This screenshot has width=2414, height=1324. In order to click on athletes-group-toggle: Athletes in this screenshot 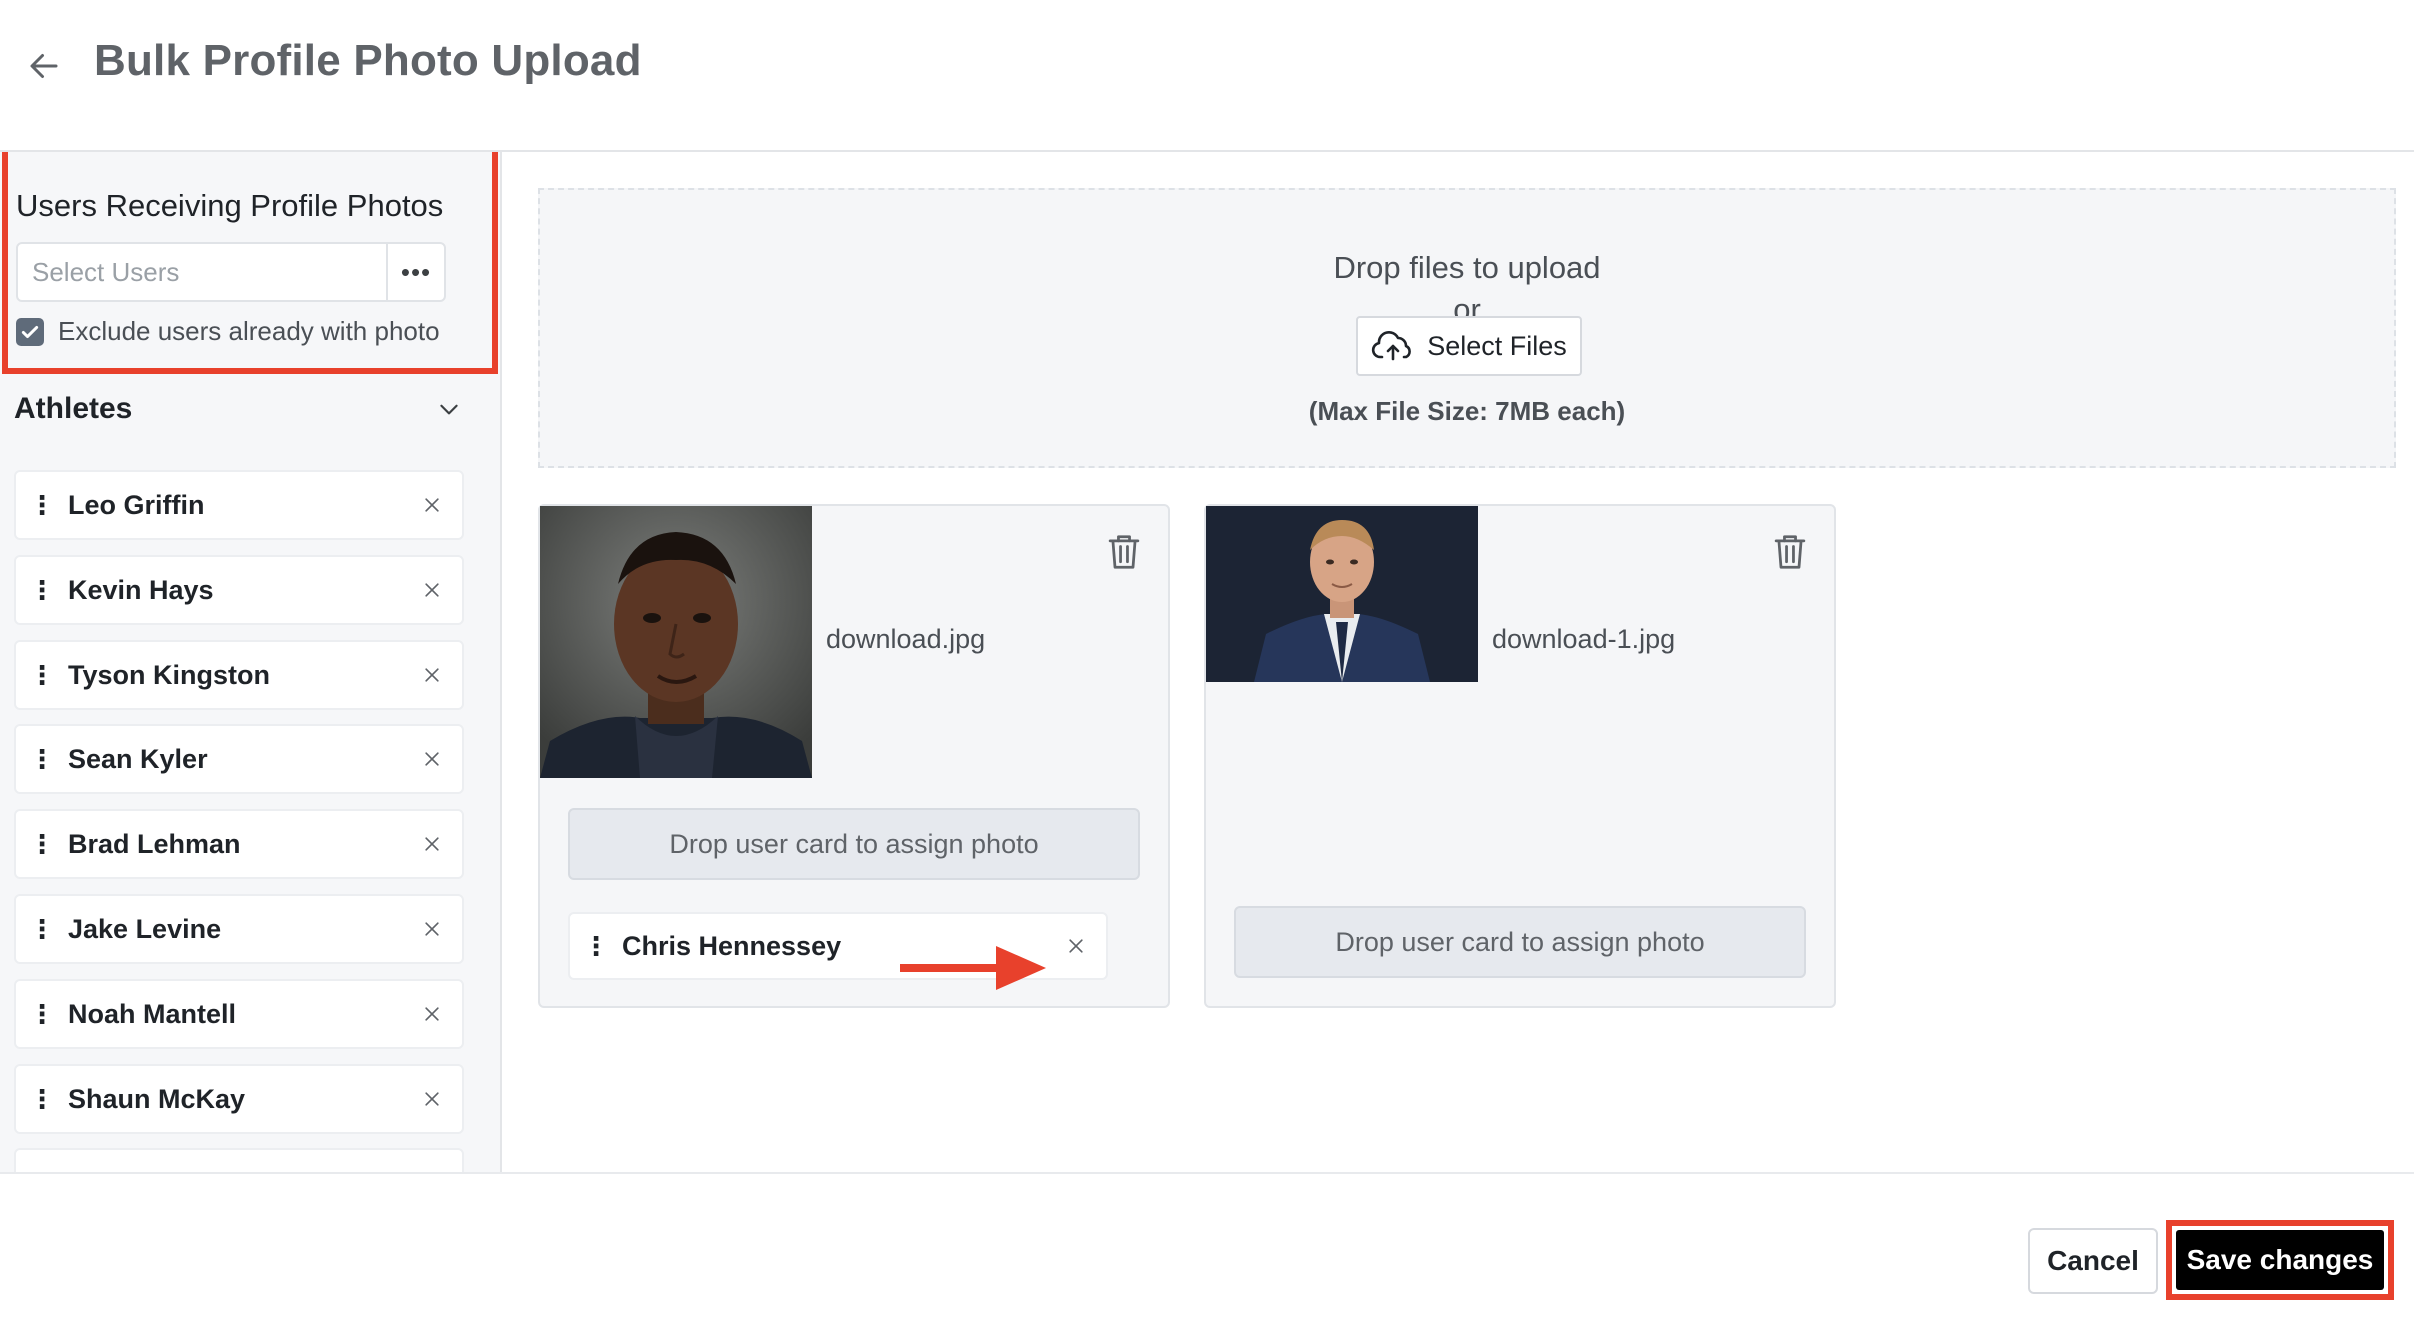, I will do `click(245, 409)`.